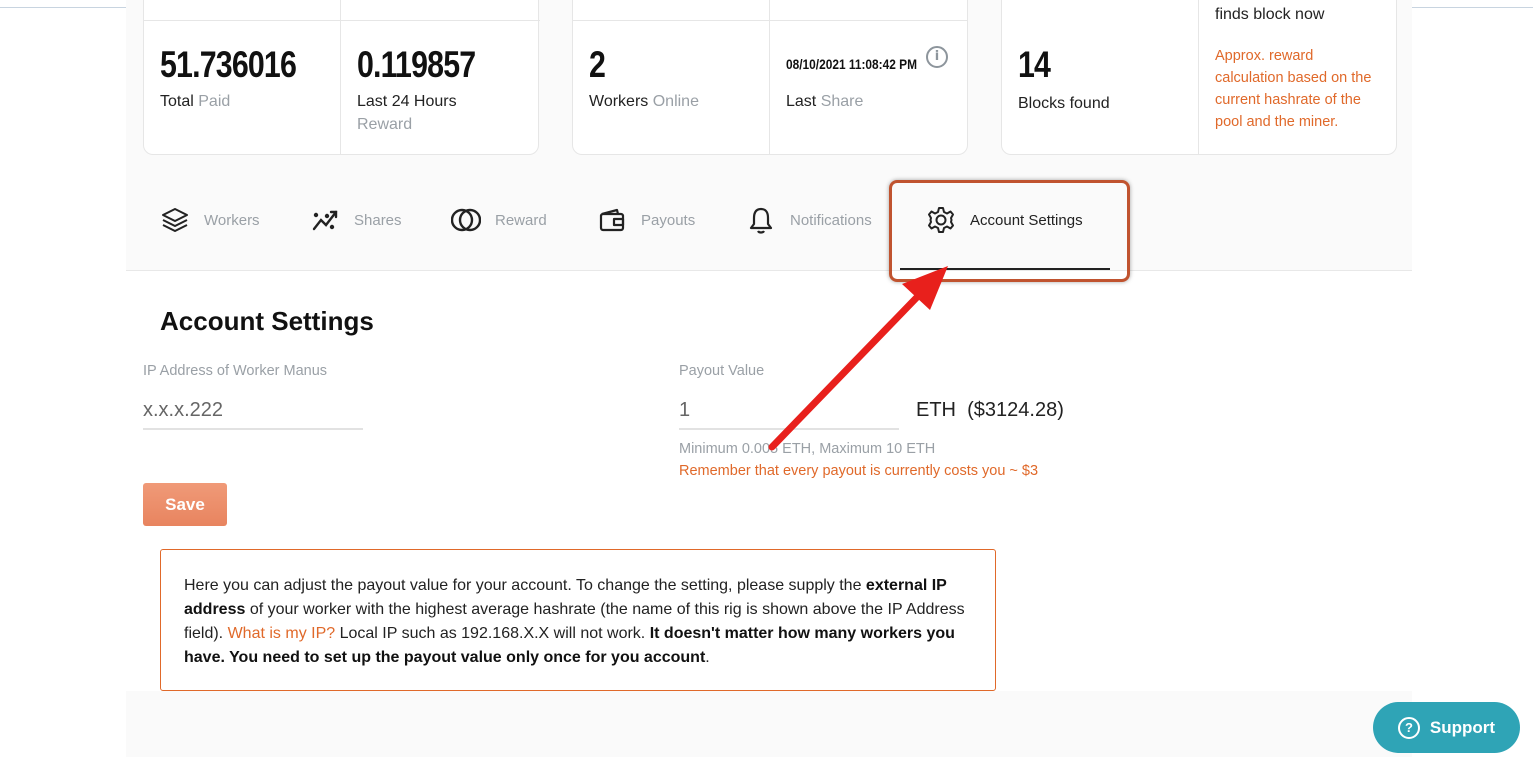 The width and height of the screenshot is (1533, 757). What do you see at coordinates (267, 321) in the screenshot?
I see `page-title: Account Settings` at bounding box center [267, 321].